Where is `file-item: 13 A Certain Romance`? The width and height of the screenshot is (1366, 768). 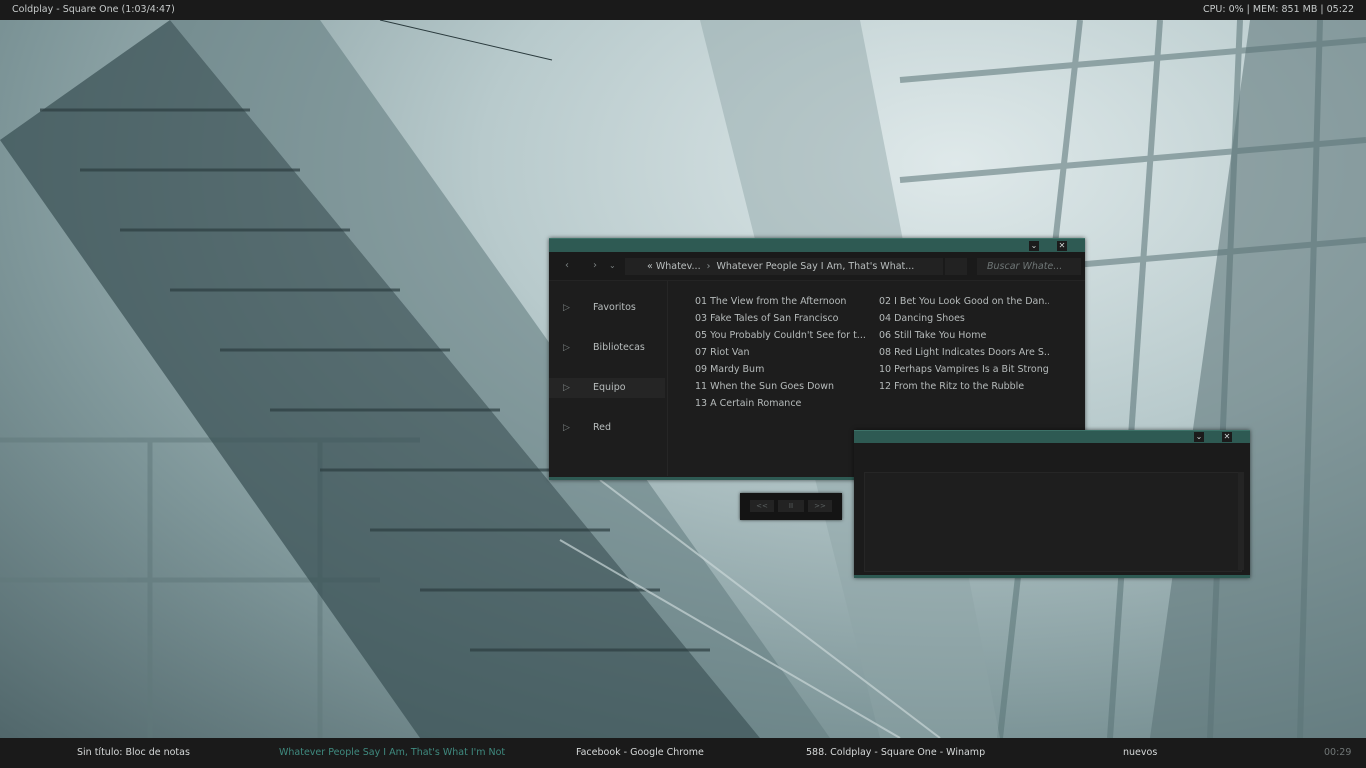
file-item: 13 A Certain Romance is located at coordinates (780, 404).